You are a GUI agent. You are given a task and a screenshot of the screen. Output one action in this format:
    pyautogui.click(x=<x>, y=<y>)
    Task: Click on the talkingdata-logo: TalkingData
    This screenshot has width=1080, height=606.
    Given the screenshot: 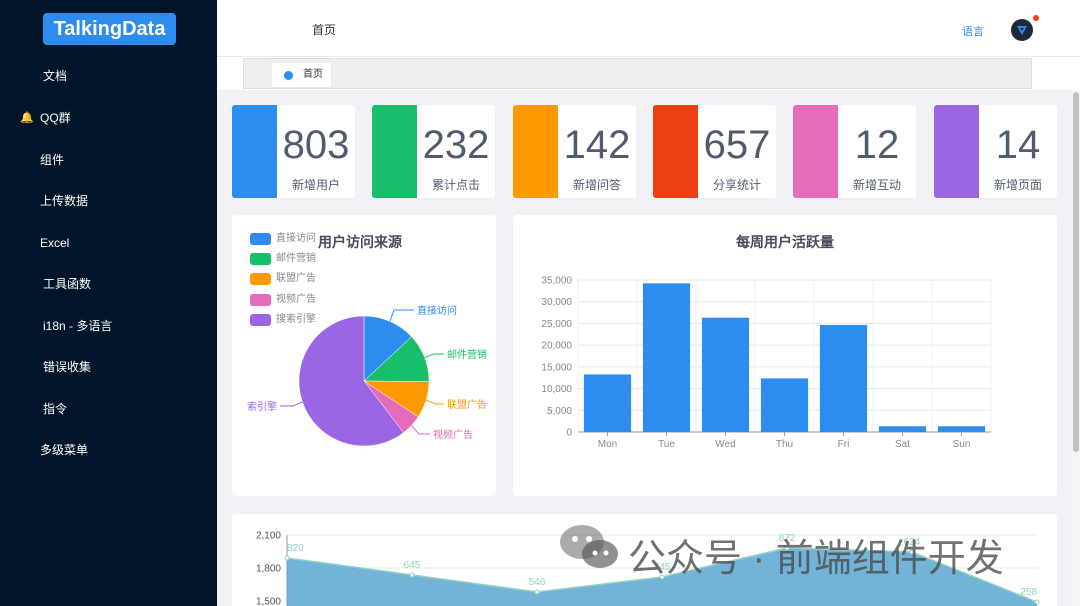 What is the action you would take?
    pyautogui.click(x=109, y=29)
    